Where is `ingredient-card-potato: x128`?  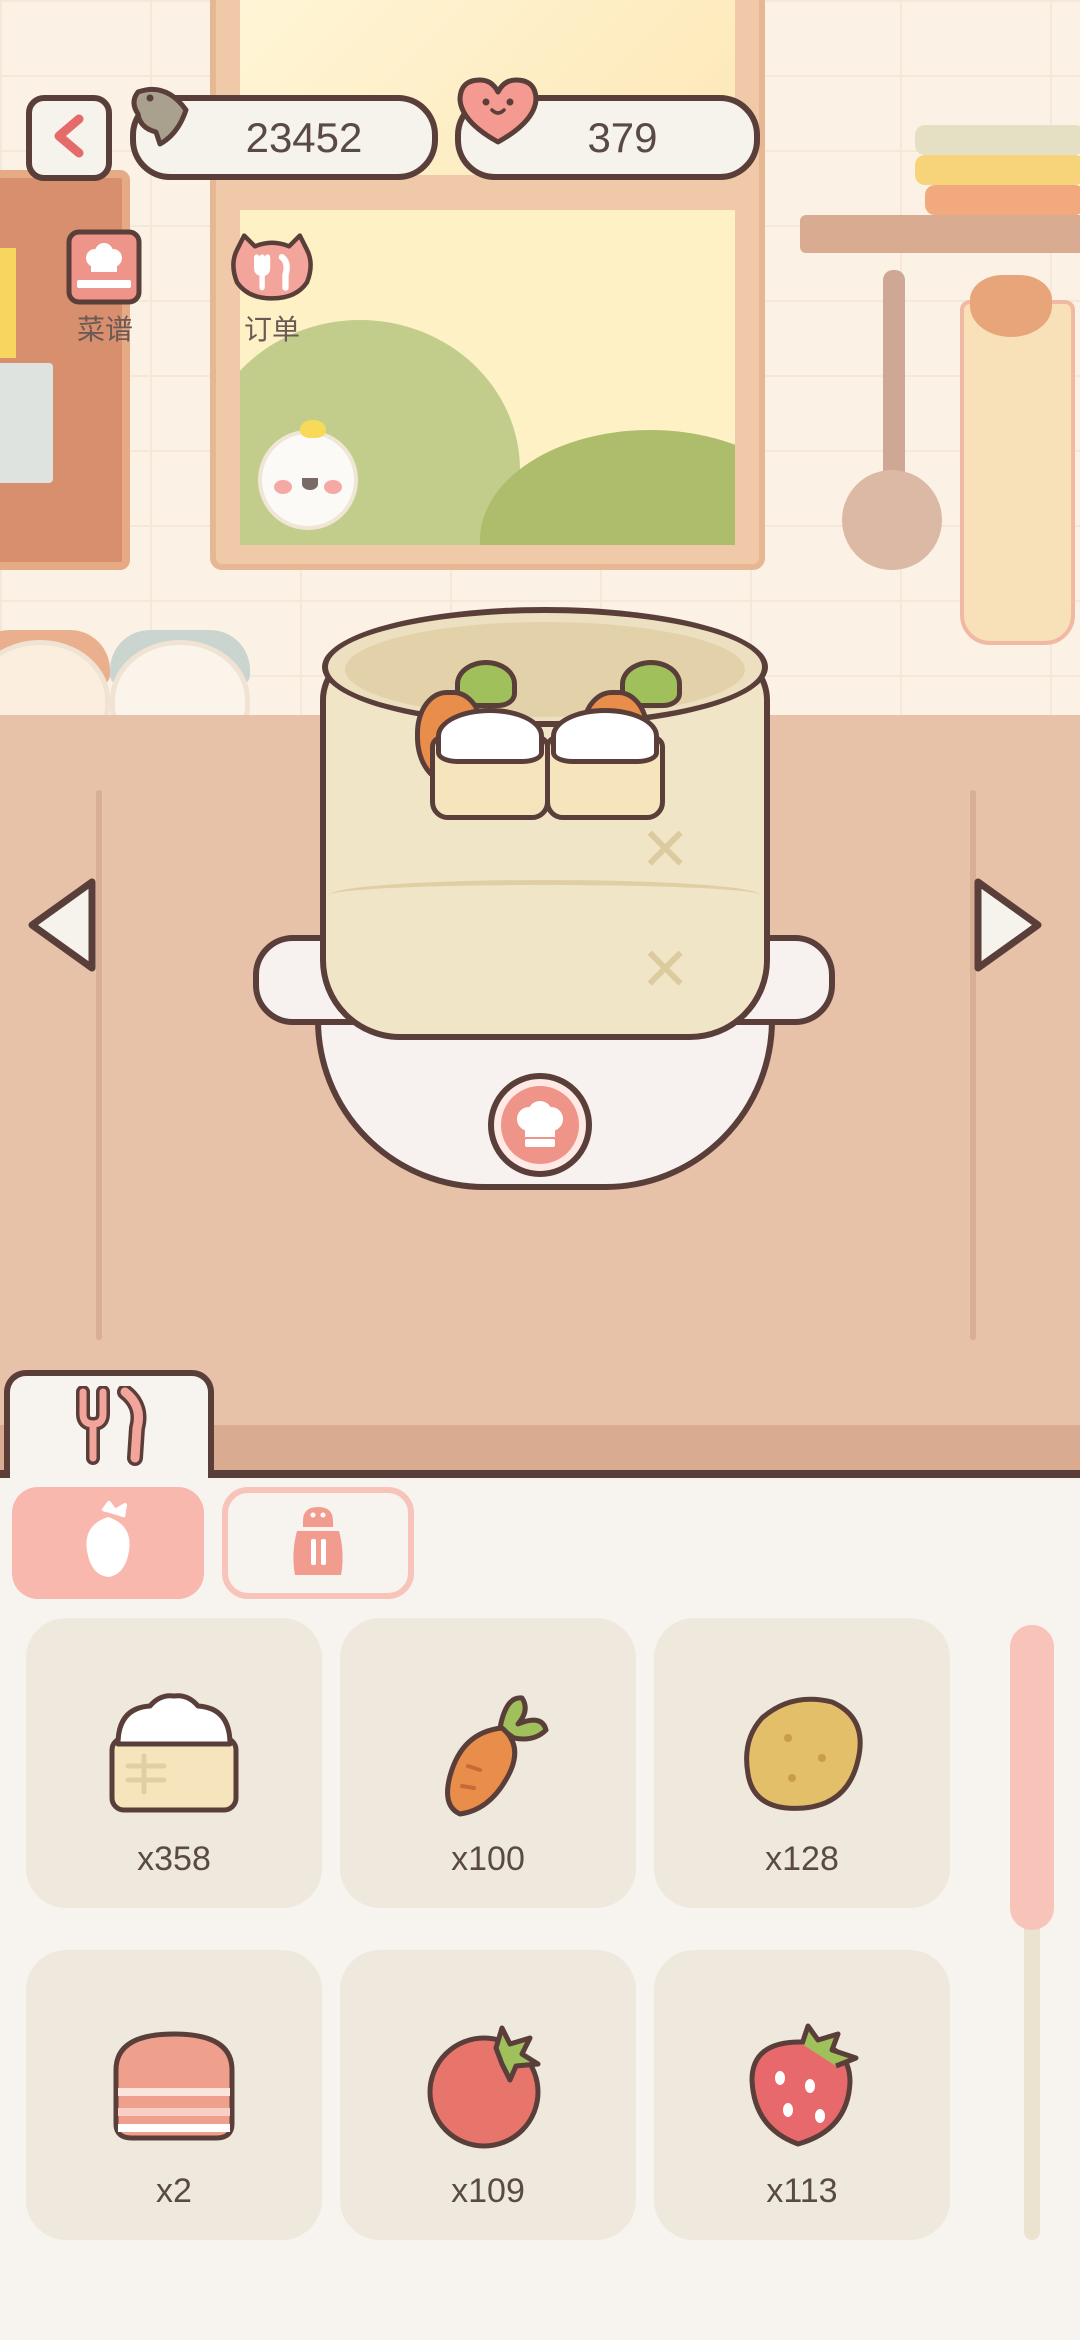 ingredient-card-potato: x128 is located at coordinates (802, 1763).